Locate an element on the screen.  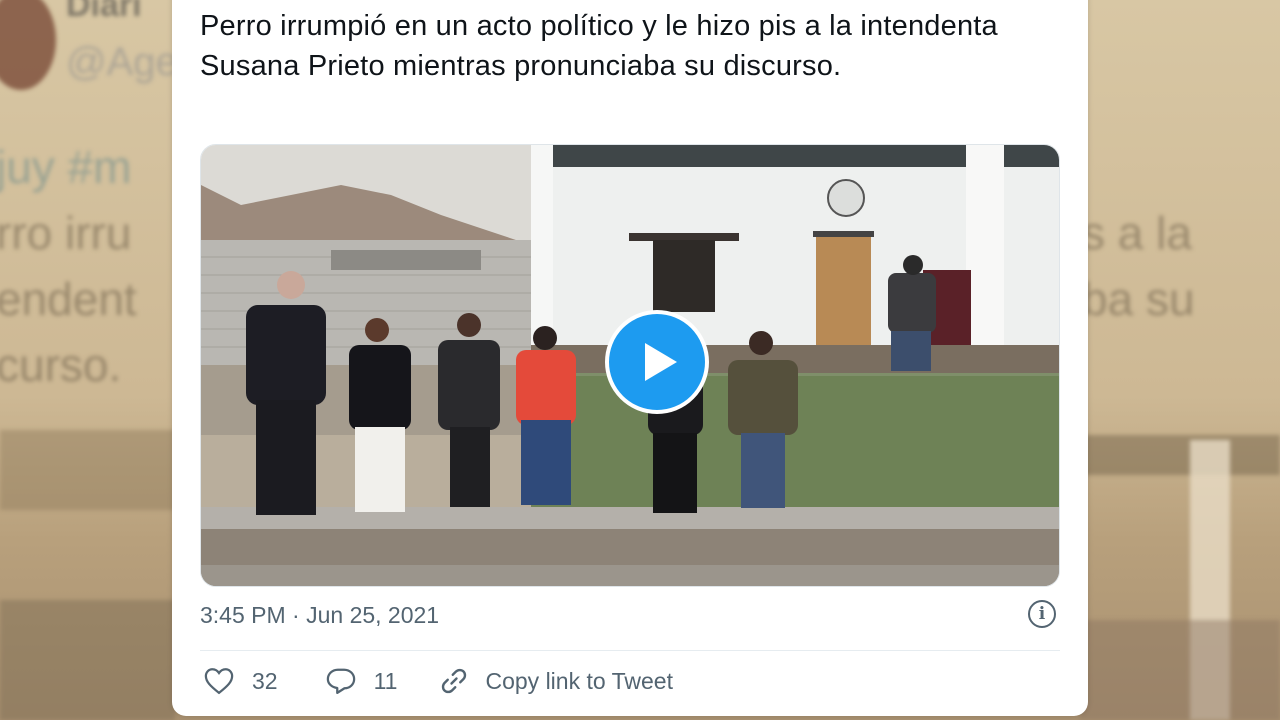
heart-icon is located at coordinates (219, 681).